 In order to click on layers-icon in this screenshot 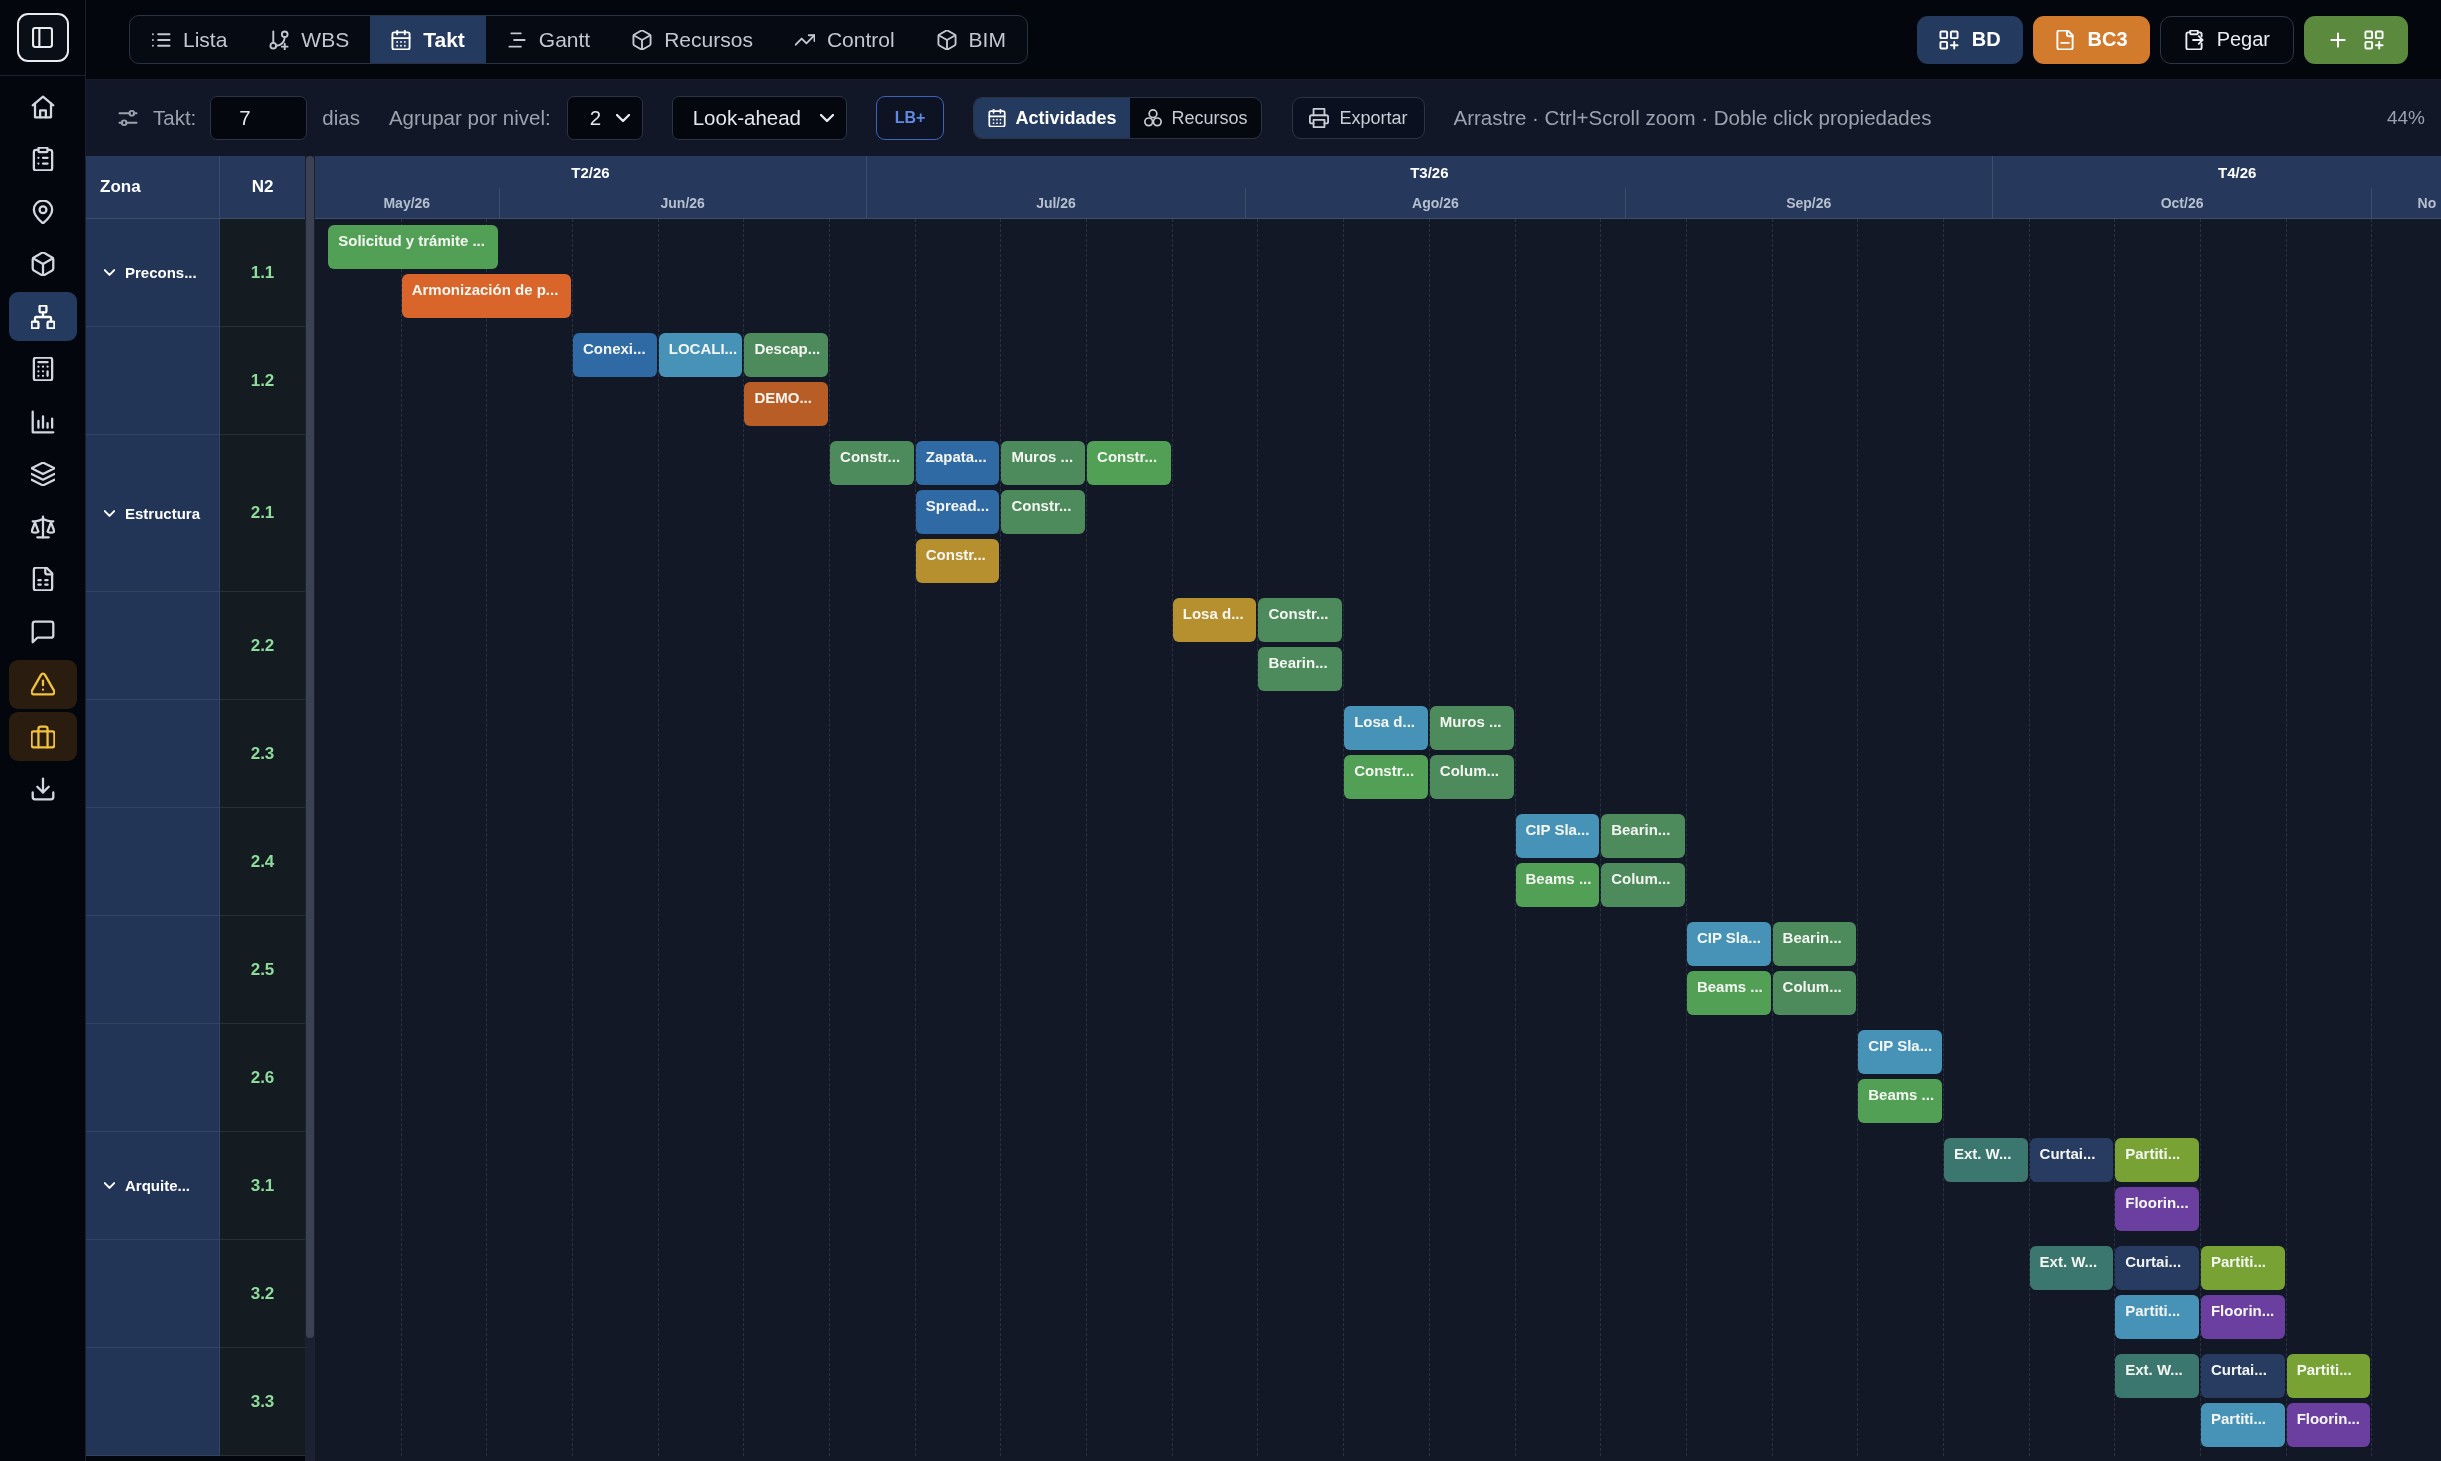, I will do `click(42, 474)`.